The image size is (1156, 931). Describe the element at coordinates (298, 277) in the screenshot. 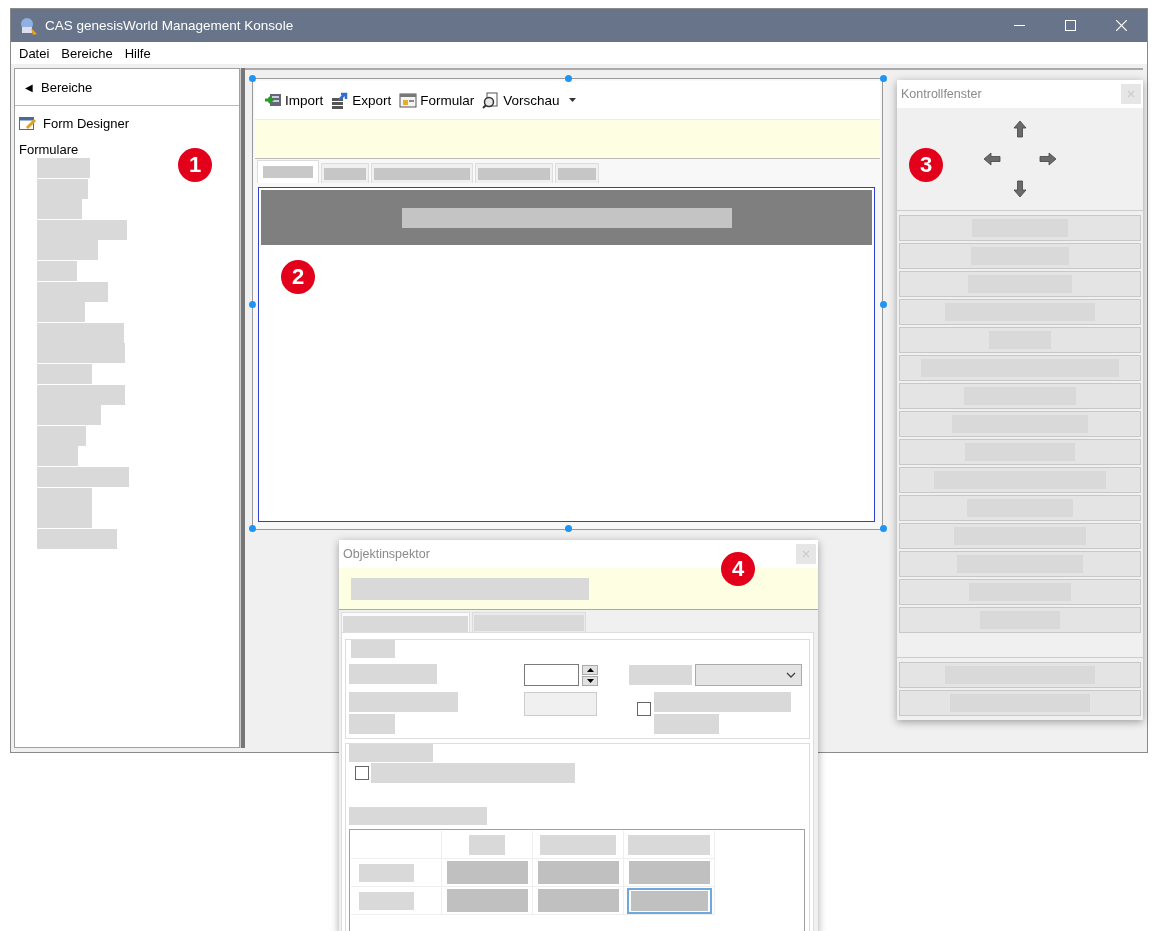

I see `number-marker: 2` at that location.